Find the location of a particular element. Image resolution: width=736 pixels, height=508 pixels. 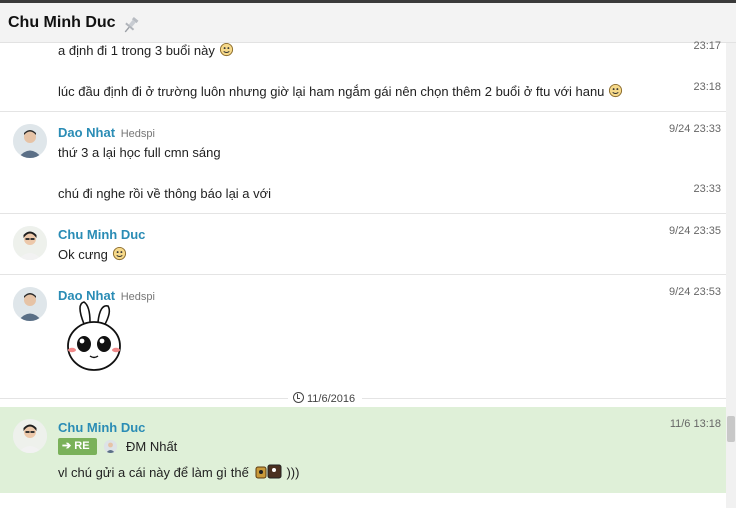

sender-name: Dao Nhat Hedspi is located at coordinates (106, 132).